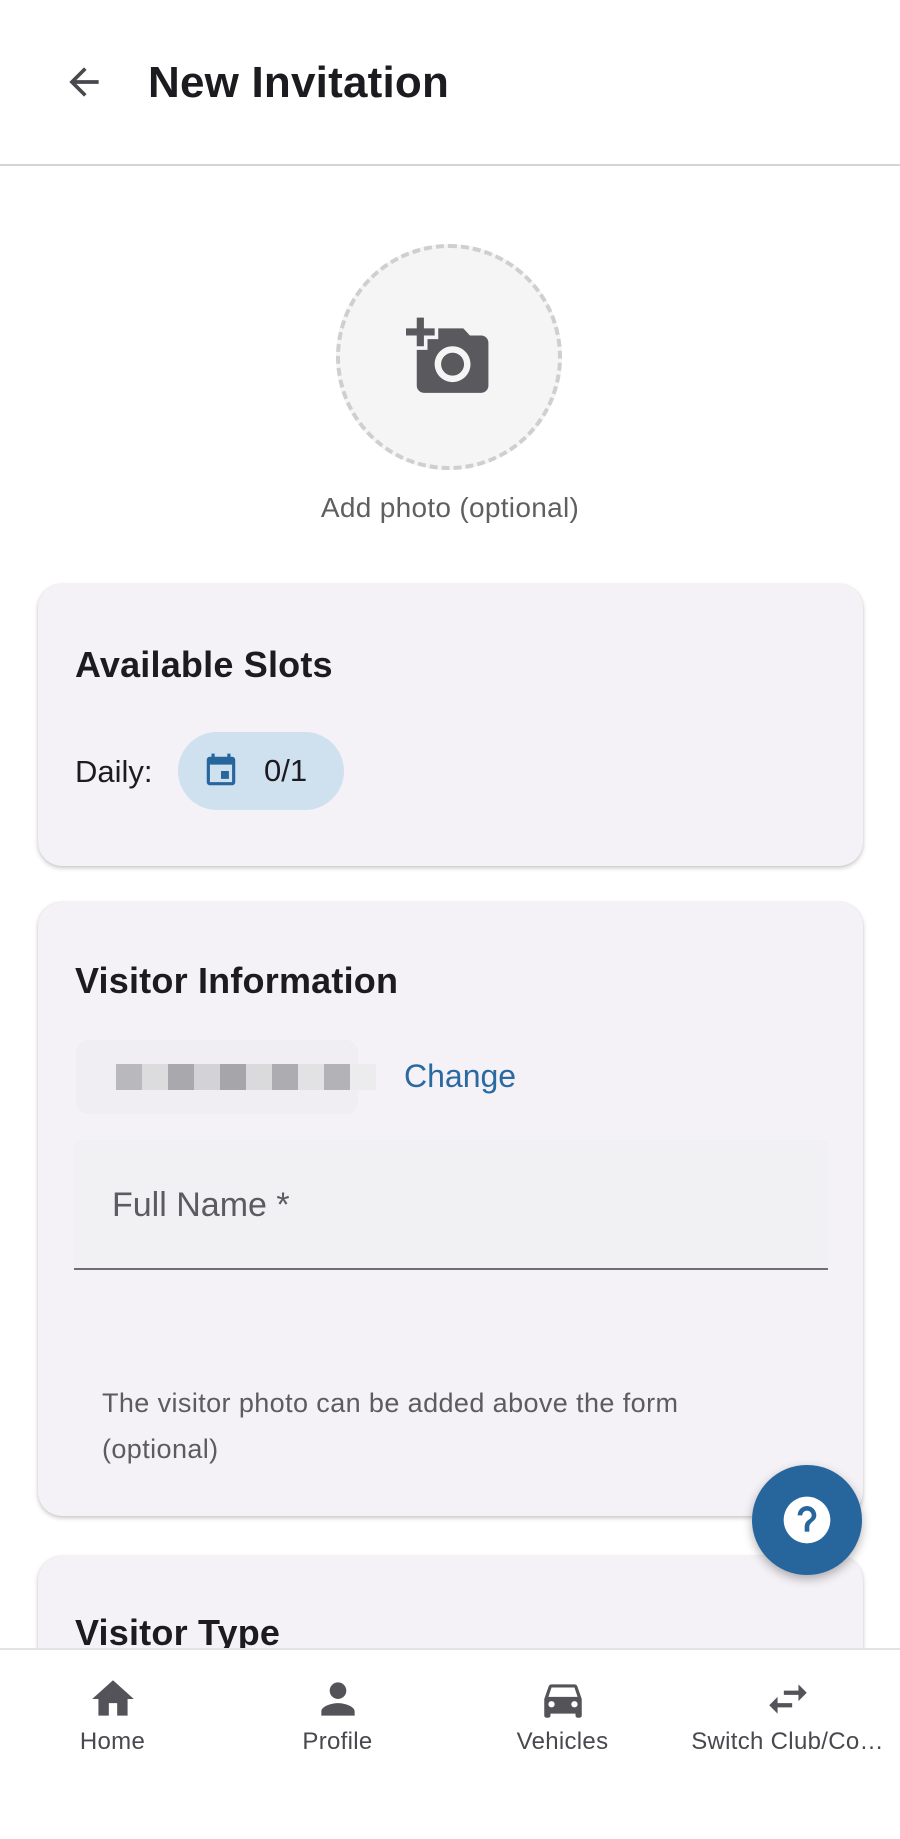 The width and height of the screenshot is (900, 1839). Describe the element at coordinates (299, 82) in the screenshot. I see `page-title: New Invitation` at that location.